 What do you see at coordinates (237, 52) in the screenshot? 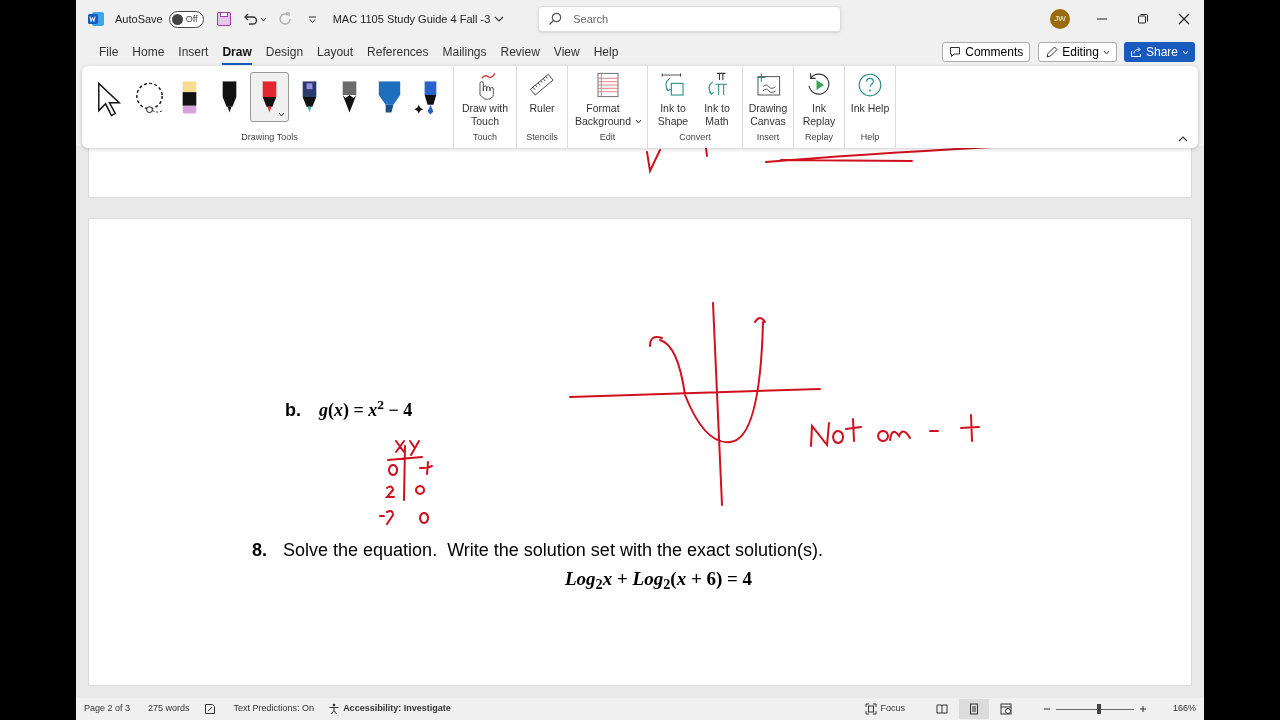
I see `menu-tab: Draw` at bounding box center [237, 52].